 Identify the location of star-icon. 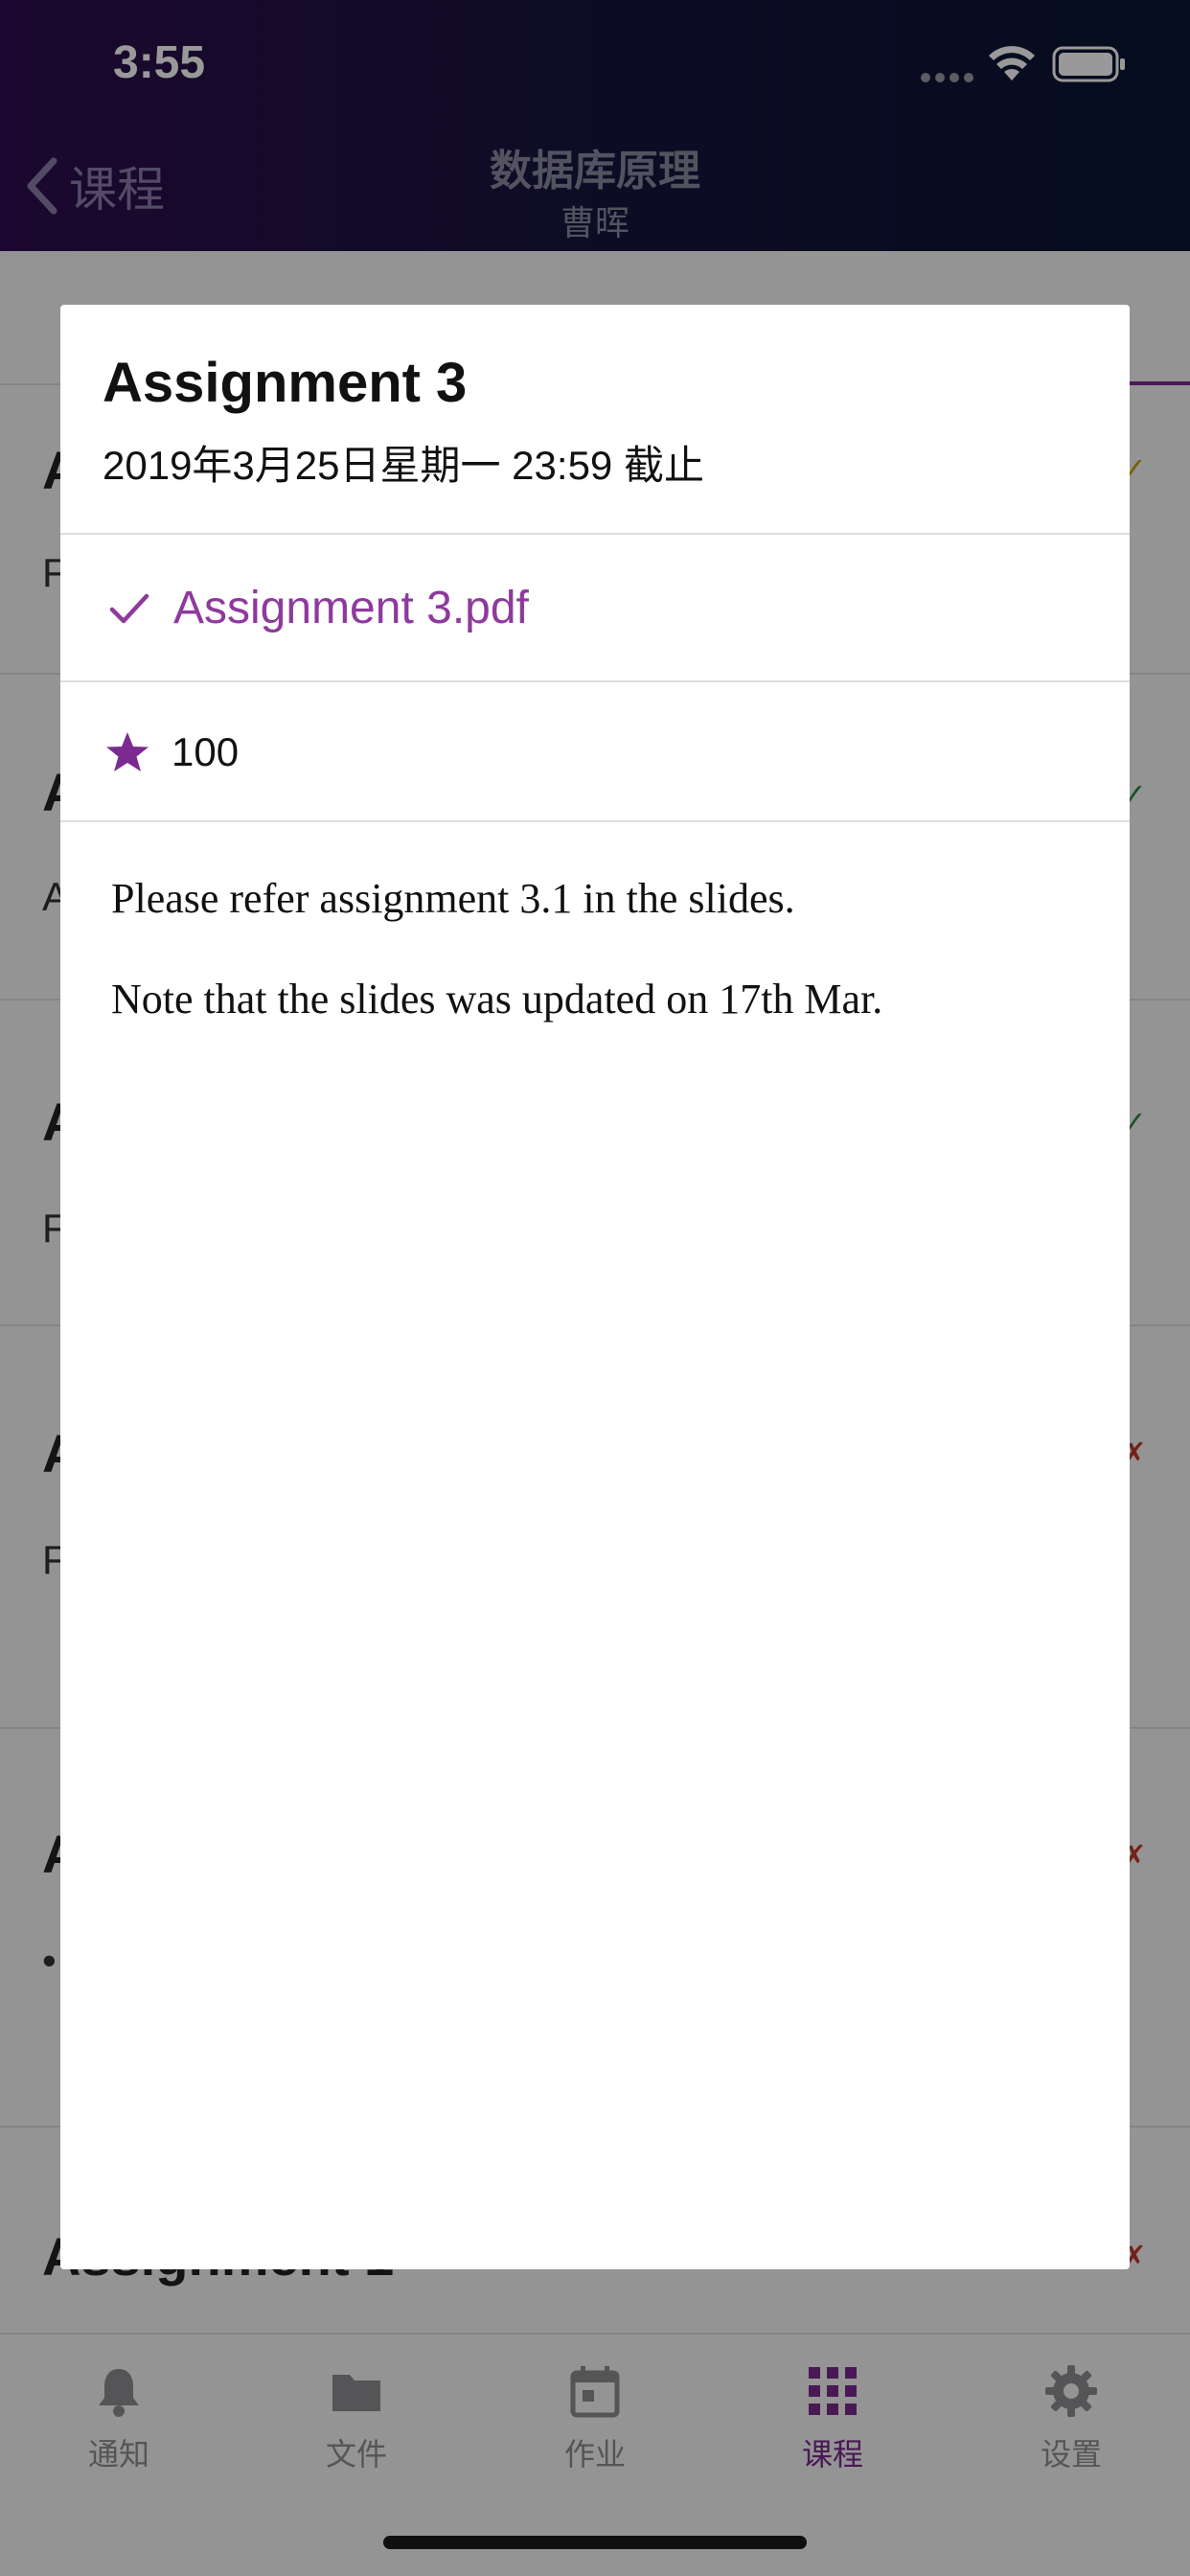
(128, 751).